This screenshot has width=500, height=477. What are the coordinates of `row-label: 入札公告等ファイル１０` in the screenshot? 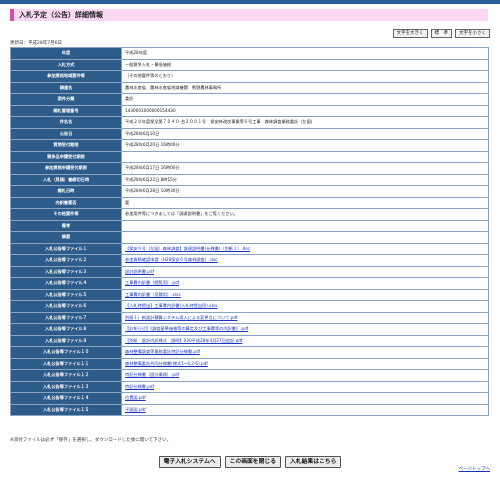 It's located at (66, 352).